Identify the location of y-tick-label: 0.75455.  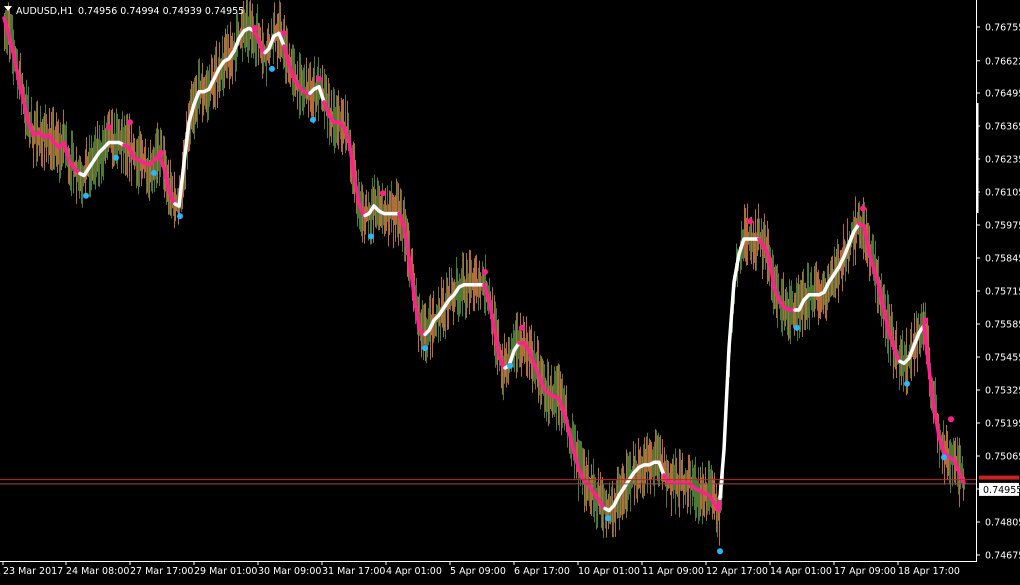
(1002, 358).